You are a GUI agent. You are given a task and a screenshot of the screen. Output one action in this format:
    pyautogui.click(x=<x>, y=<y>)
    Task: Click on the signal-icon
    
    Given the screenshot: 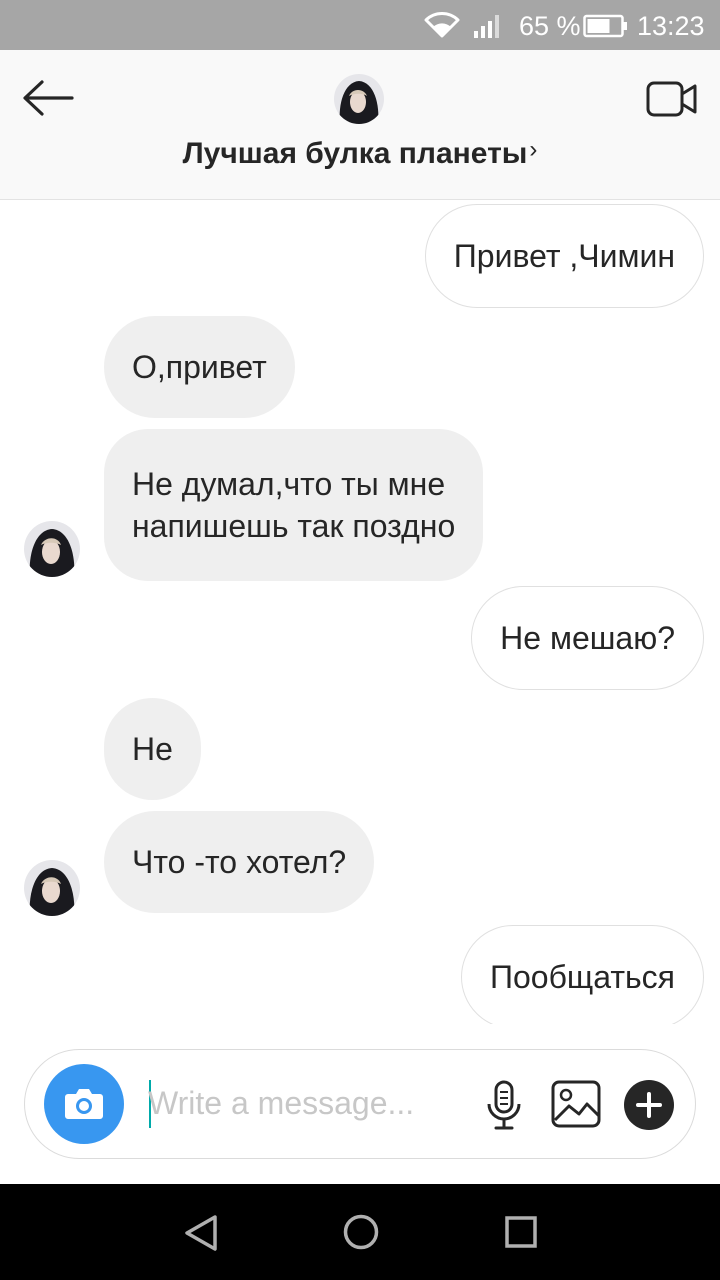 What is the action you would take?
    pyautogui.click(x=486, y=26)
    